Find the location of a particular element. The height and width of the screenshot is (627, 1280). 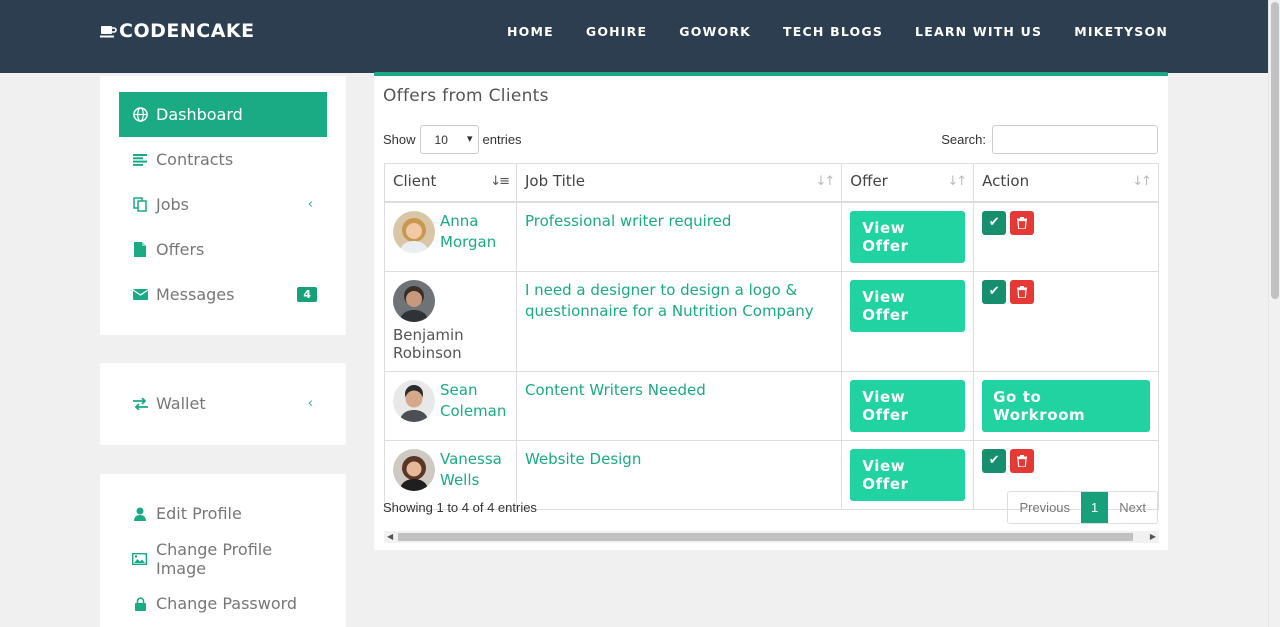

entries-length-control: Show 10 entries is located at coordinates (452, 139).